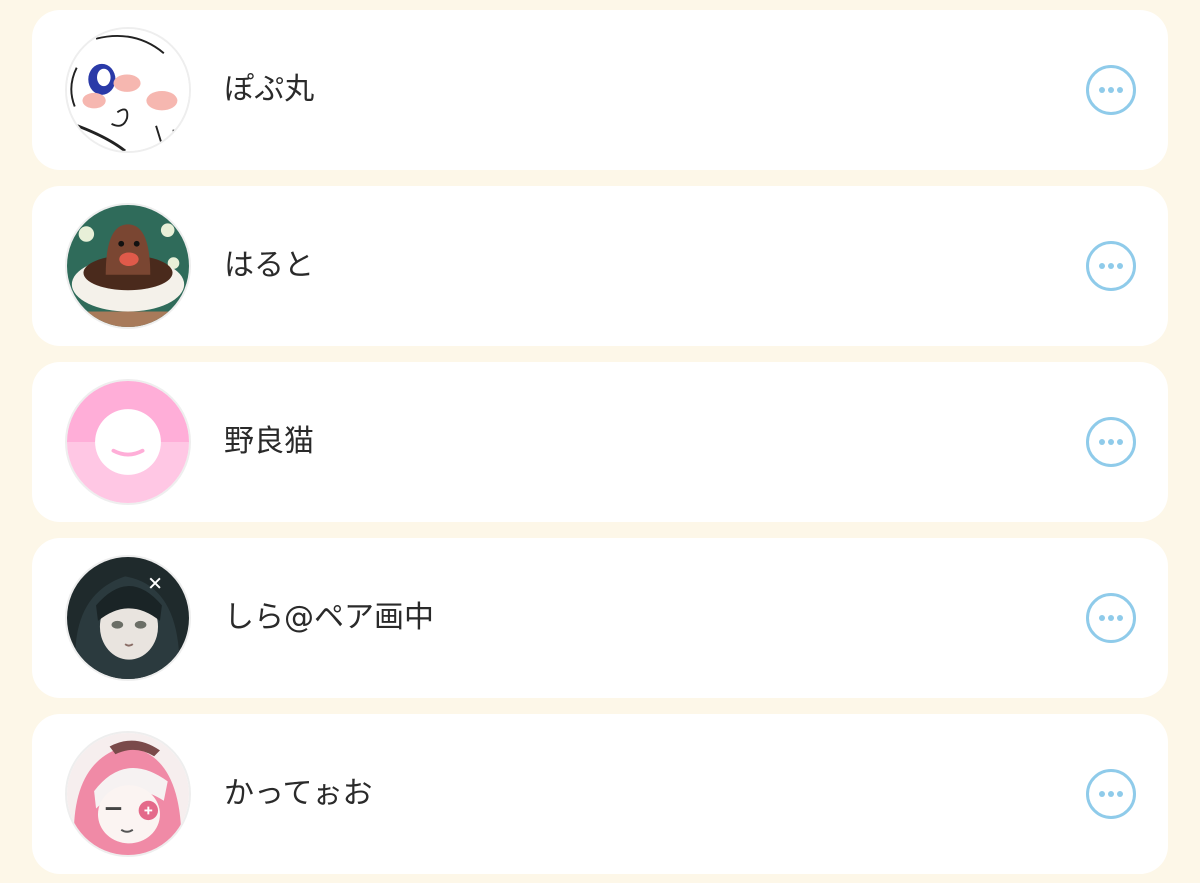  What do you see at coordinates (269, 441) in the screenshot?
I see `user-name: 野良猫` at bounding box center [269, 441].